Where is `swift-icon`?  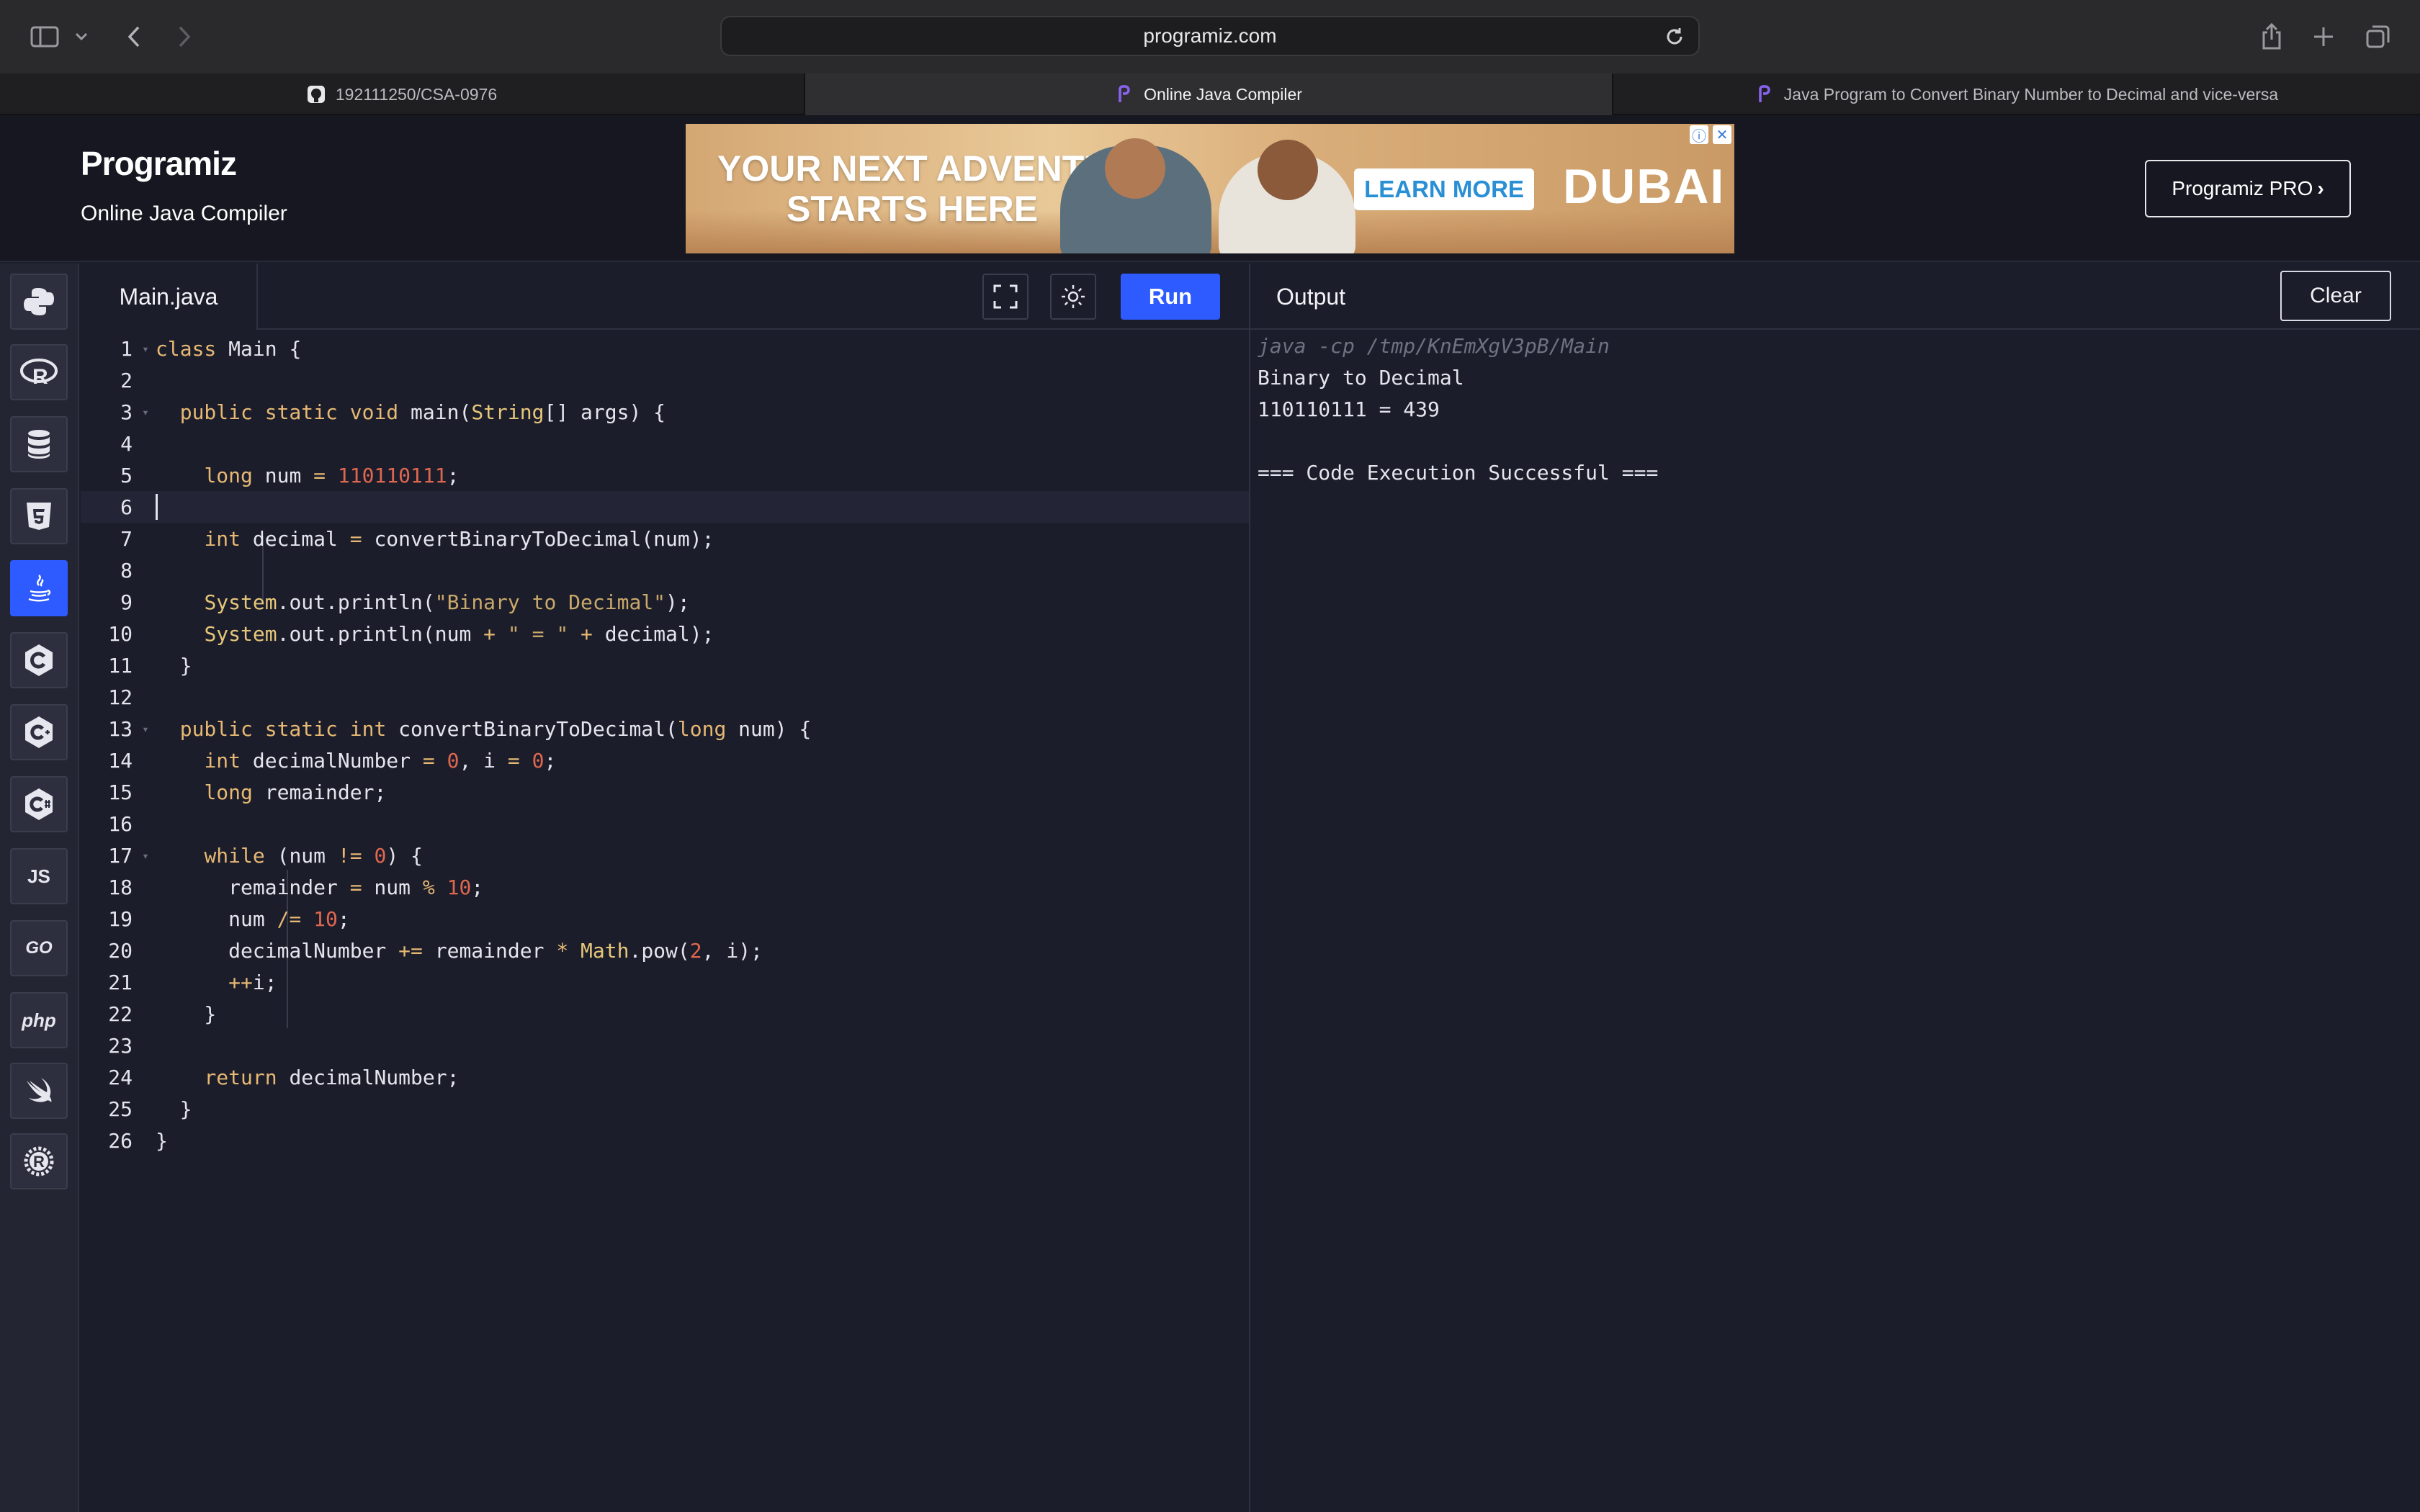
swift-icon is located at coordinates (39, 1091).